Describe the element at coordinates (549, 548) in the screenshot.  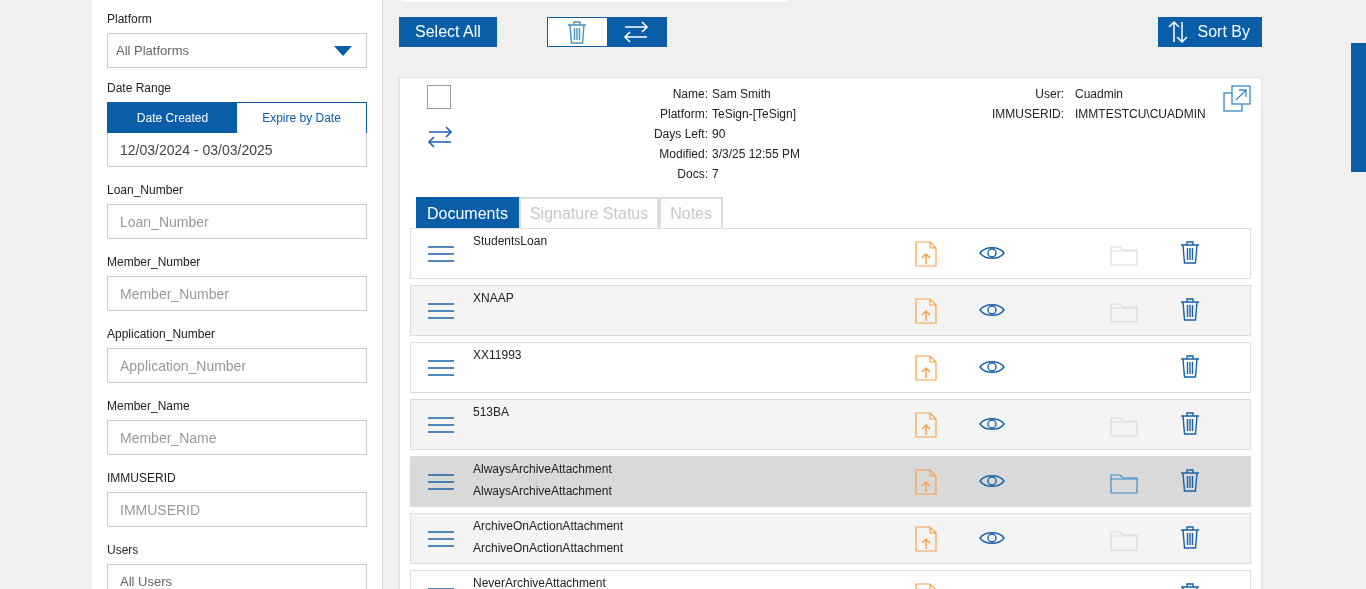
I see `document-subtitle: ArchiveOnActionAttachment` at that location.